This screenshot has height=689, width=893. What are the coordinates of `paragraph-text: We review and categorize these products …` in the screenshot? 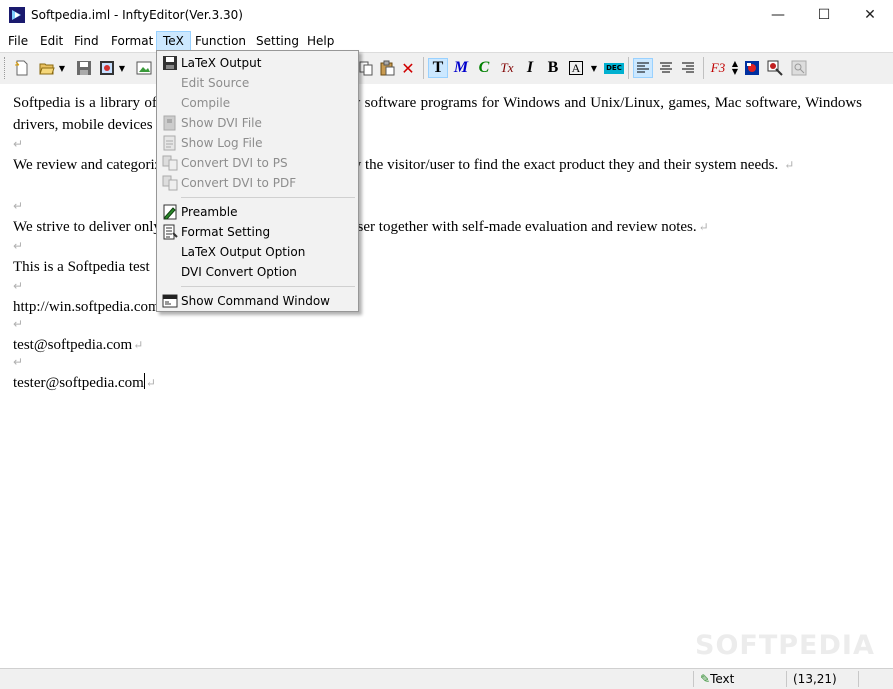 It's located at (396, 165).